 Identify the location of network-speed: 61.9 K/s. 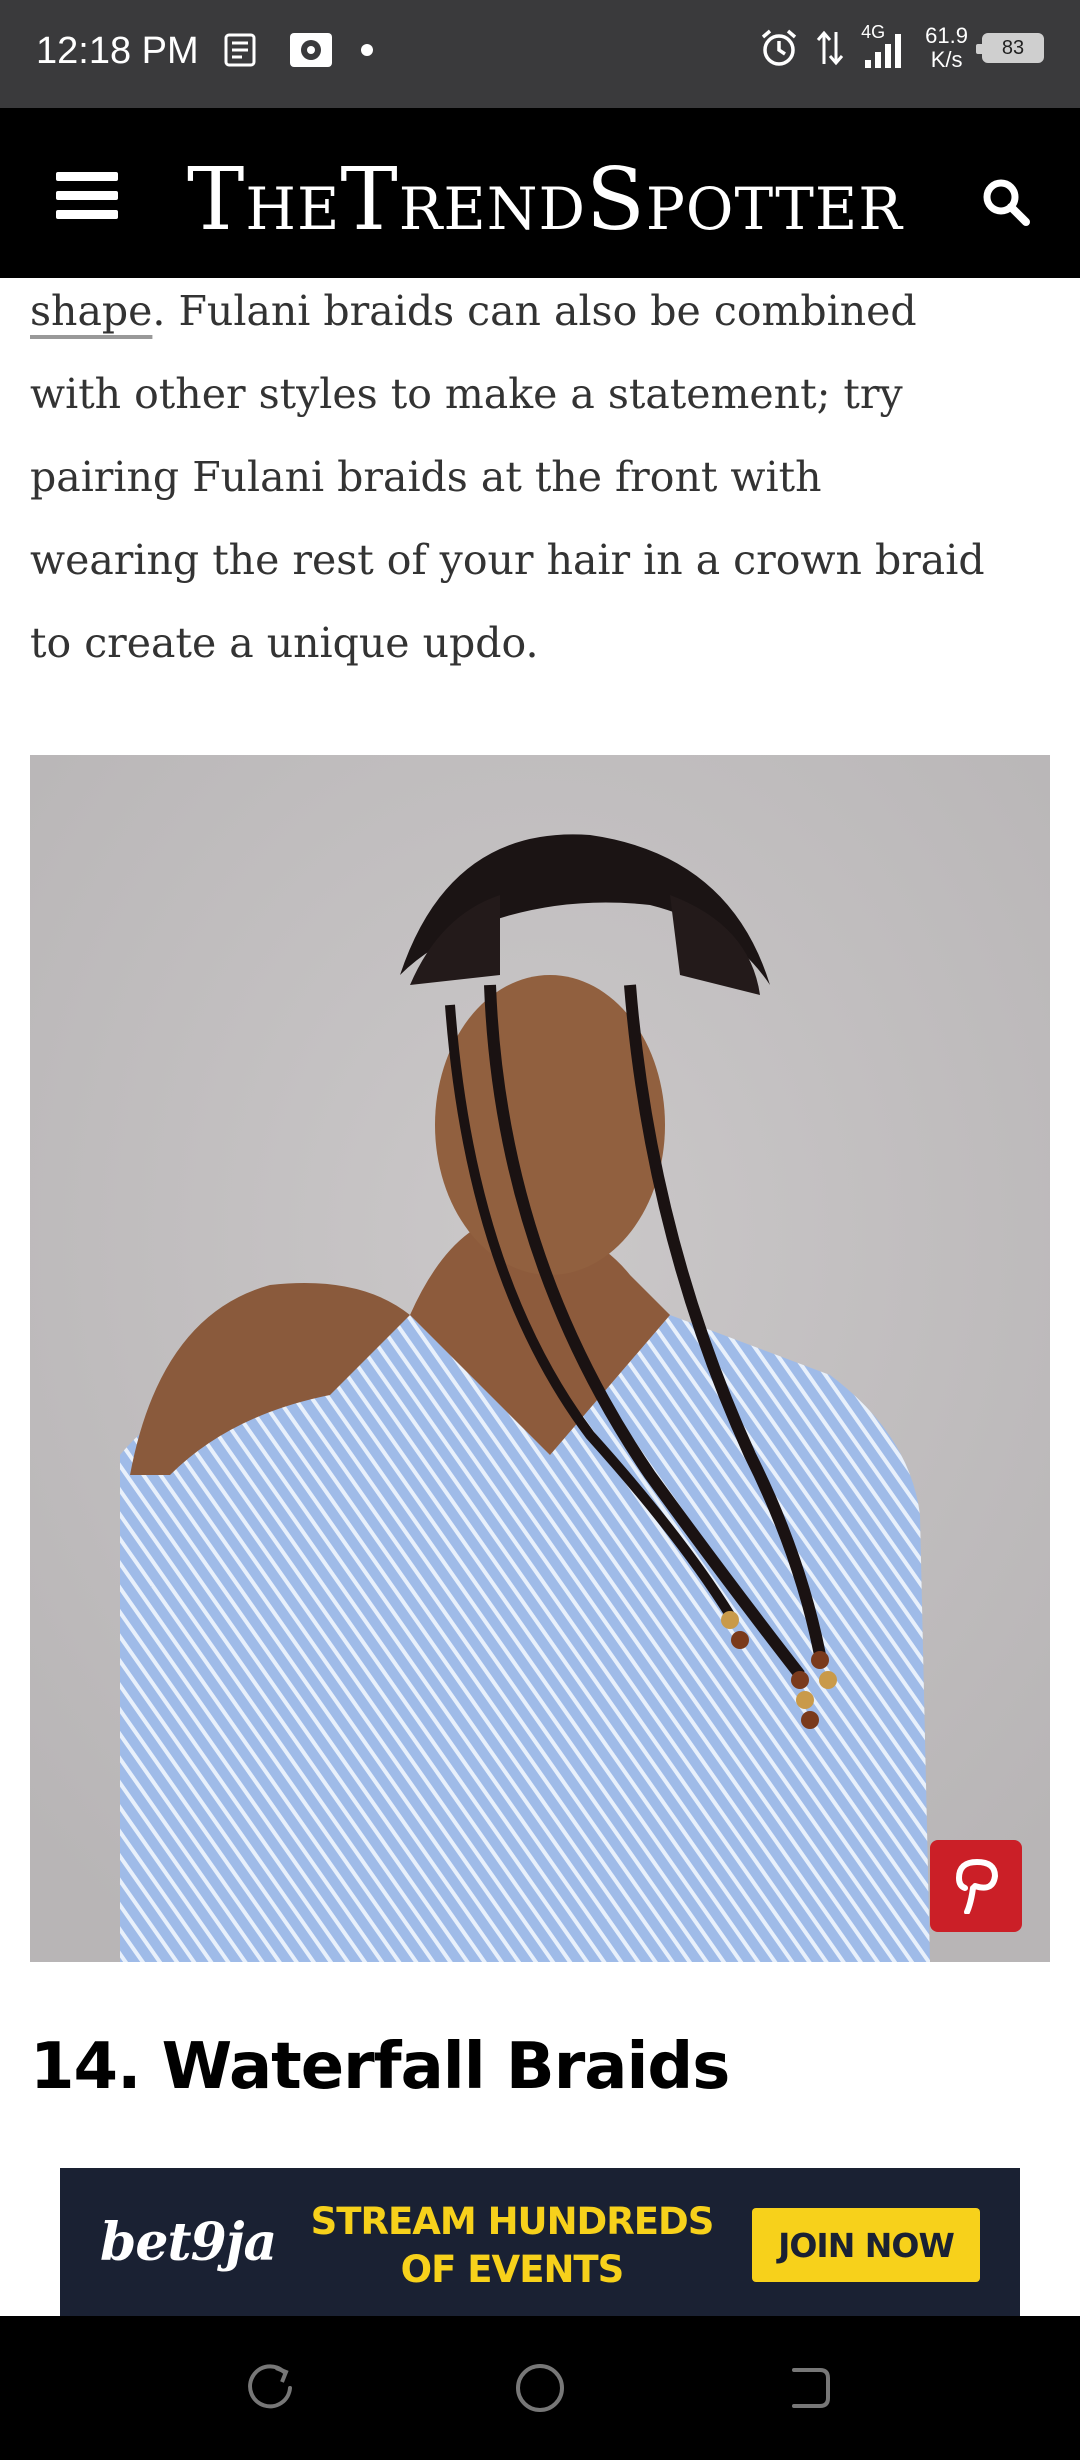
(946, 47).